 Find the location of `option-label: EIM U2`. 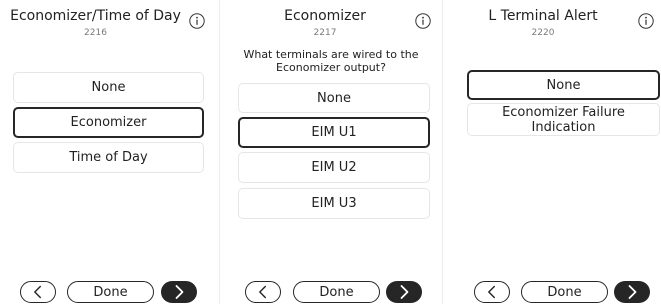

option-label: EIM U2 is located at coordinates (334, 167).